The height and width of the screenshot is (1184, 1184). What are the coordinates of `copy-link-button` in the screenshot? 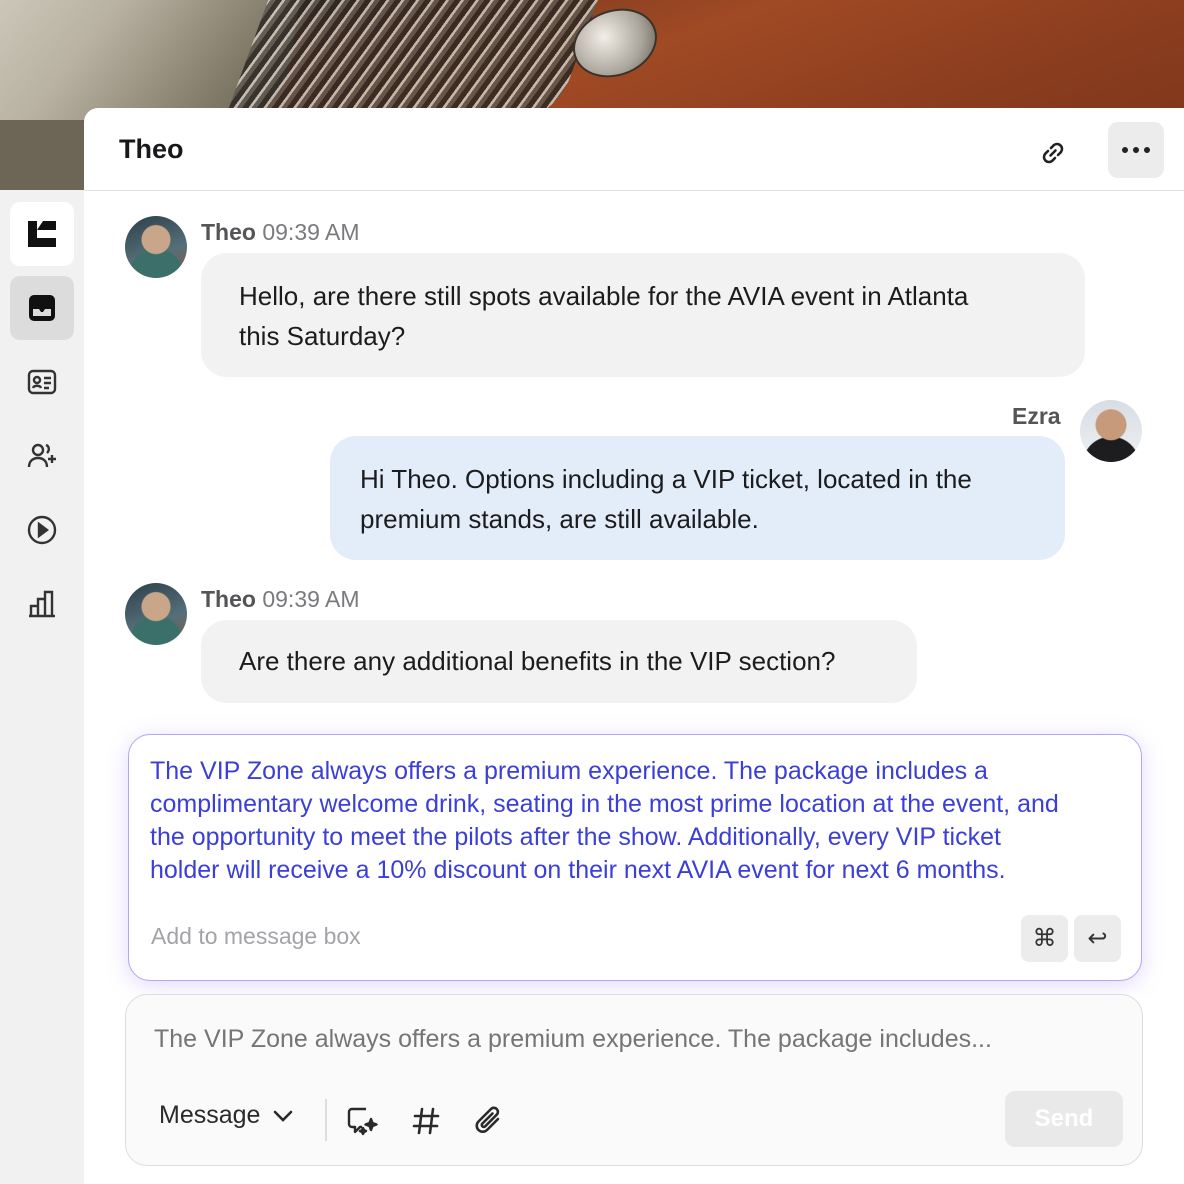 It's located at (1053, 153).